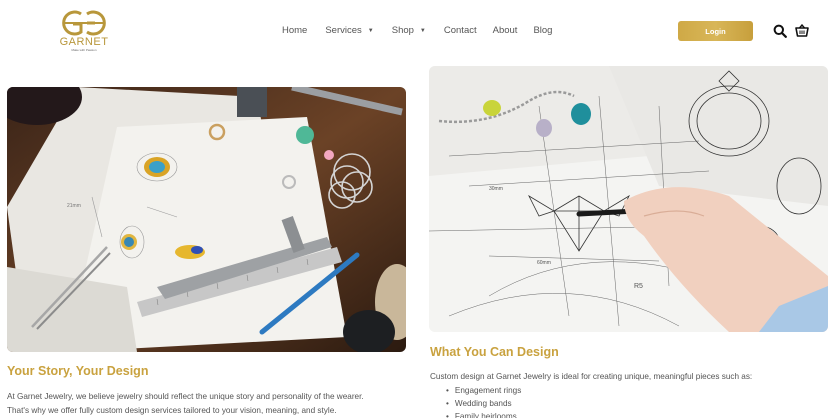  Describe the element at coordinates (402, 30) in the screenshot. I see `nav-shop-label: Shop` at that location.